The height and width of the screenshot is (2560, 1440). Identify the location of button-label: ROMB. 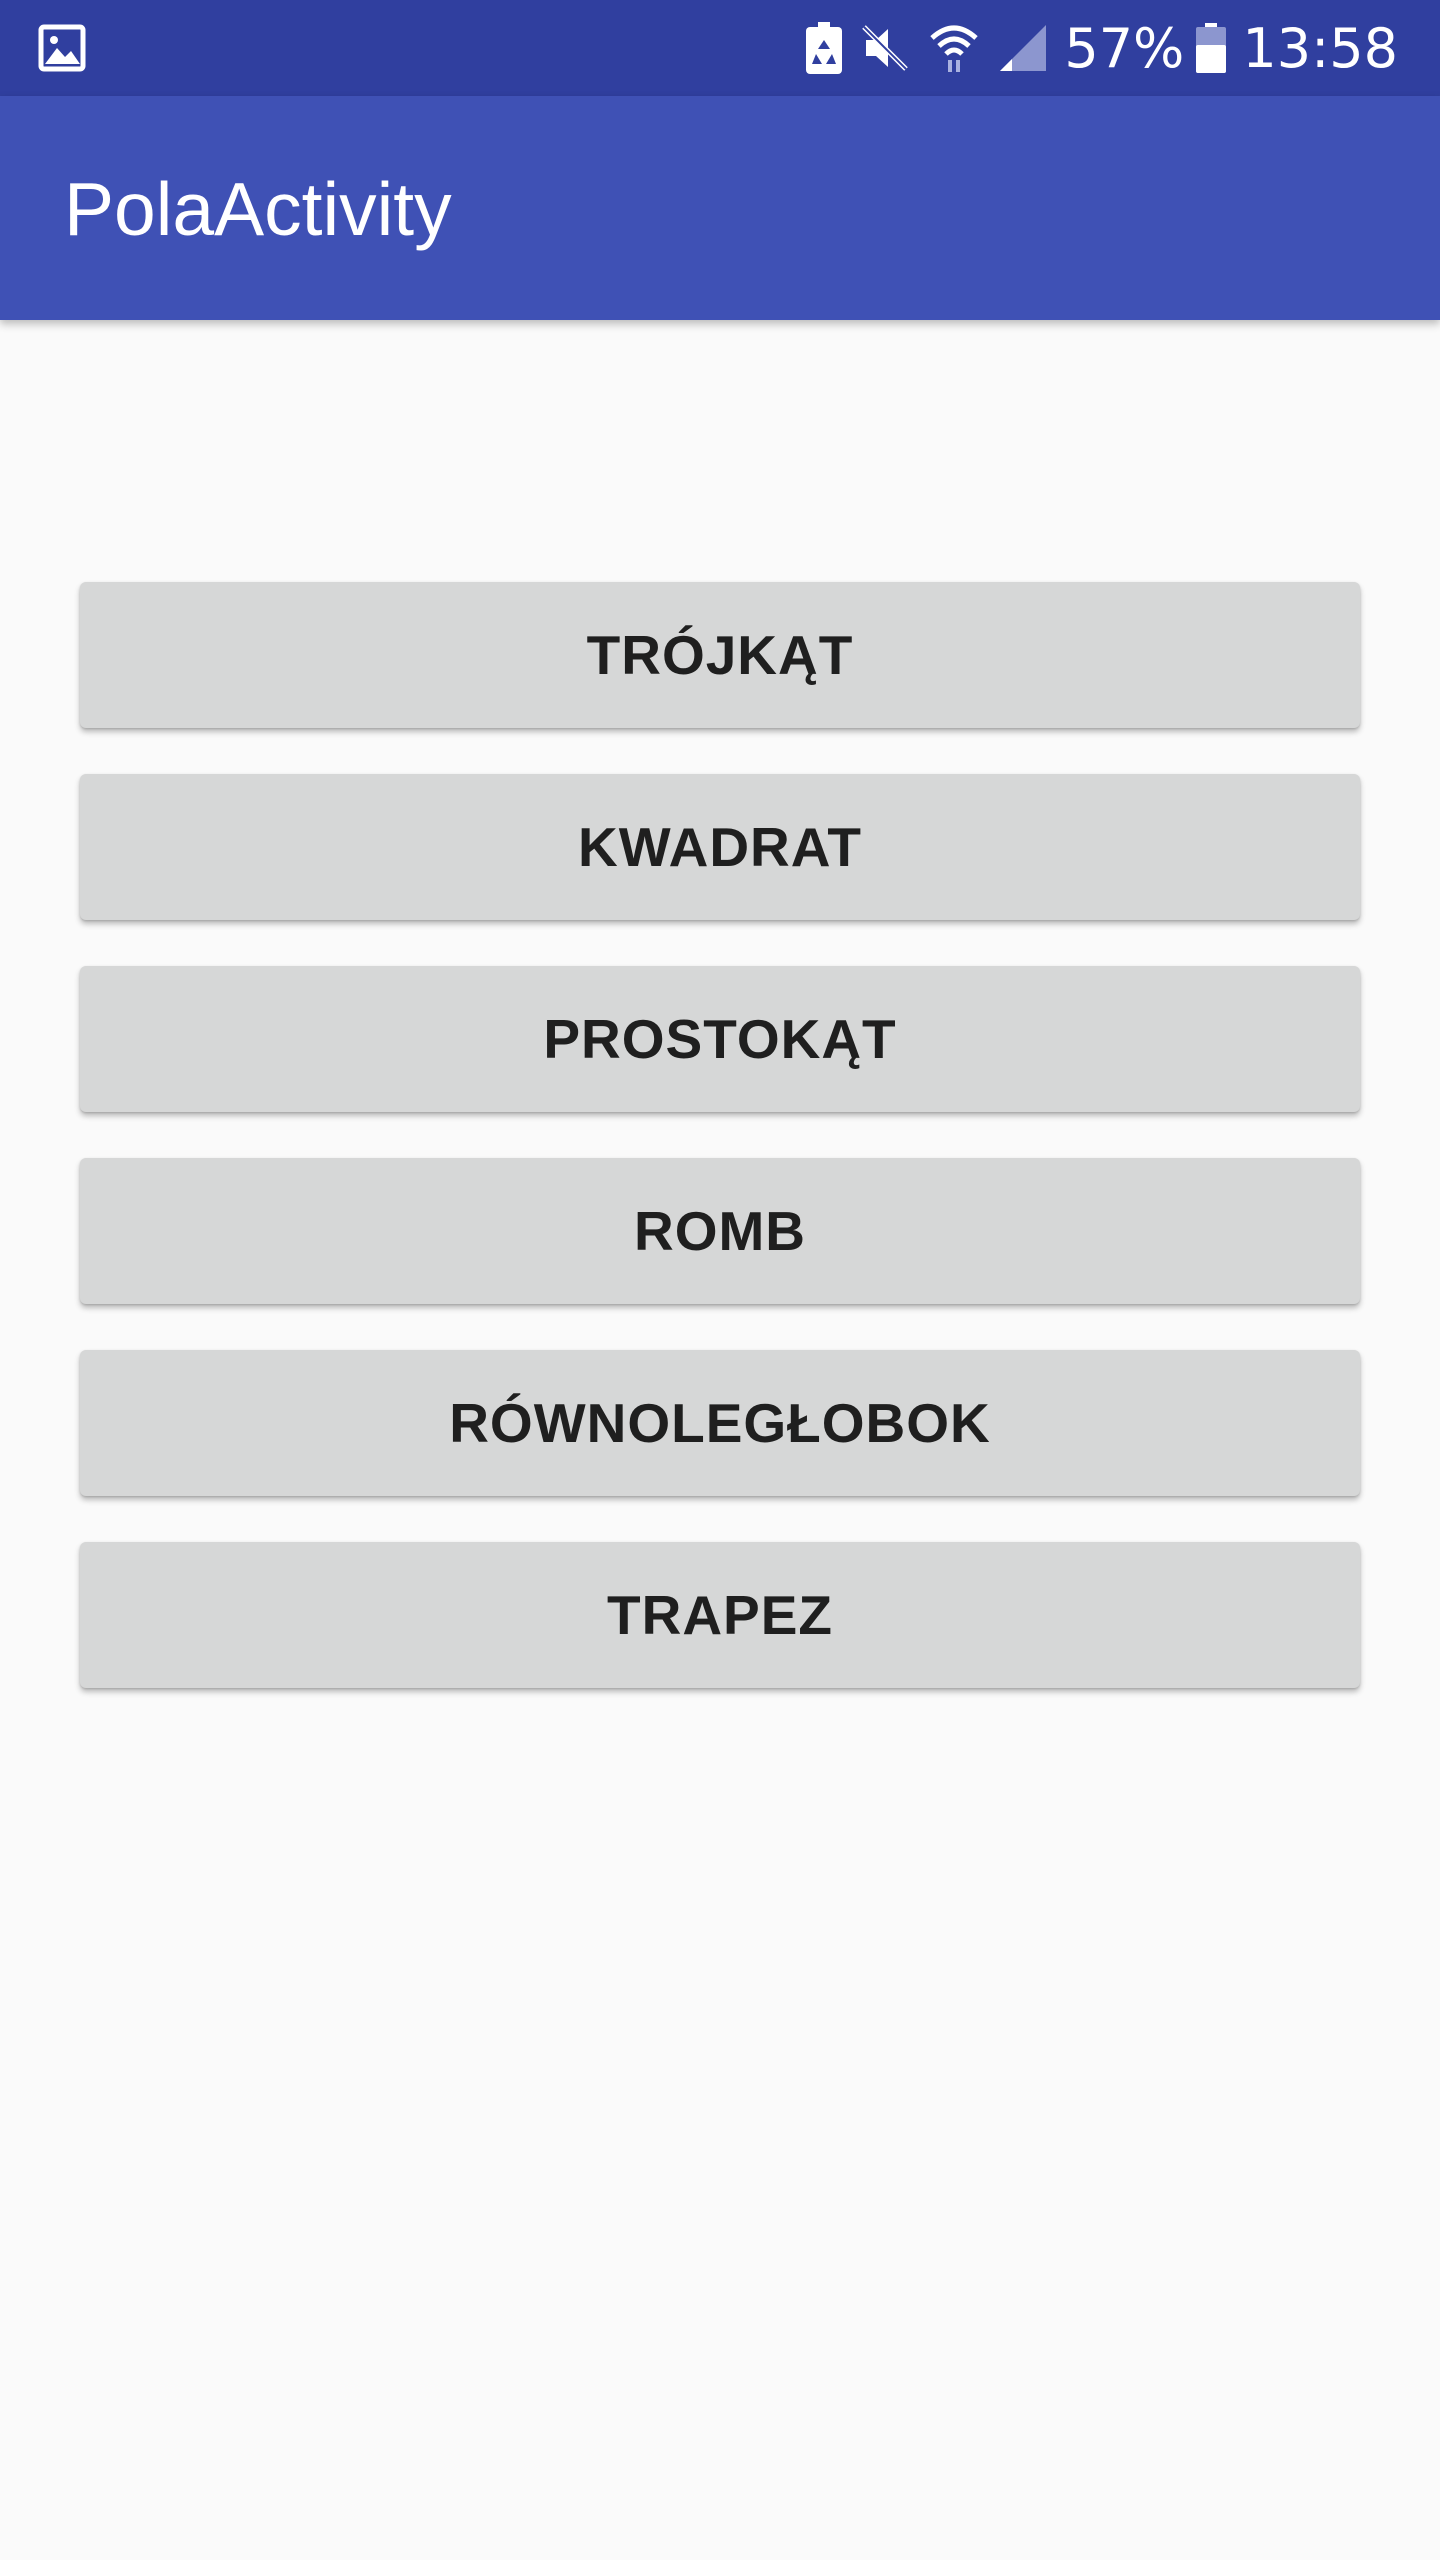
(720, 1231).